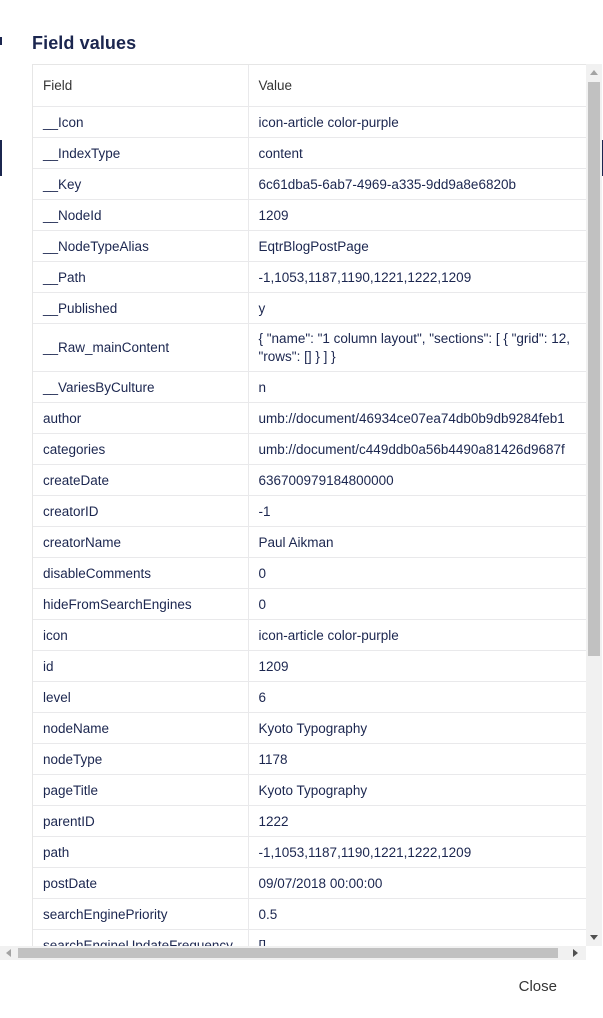 This screenshot has height=1018, width=603. What do you see at coordinates (417, 697) in the screenshot?
I see `field-value-cell: 6` at bounding box center [417, 697].